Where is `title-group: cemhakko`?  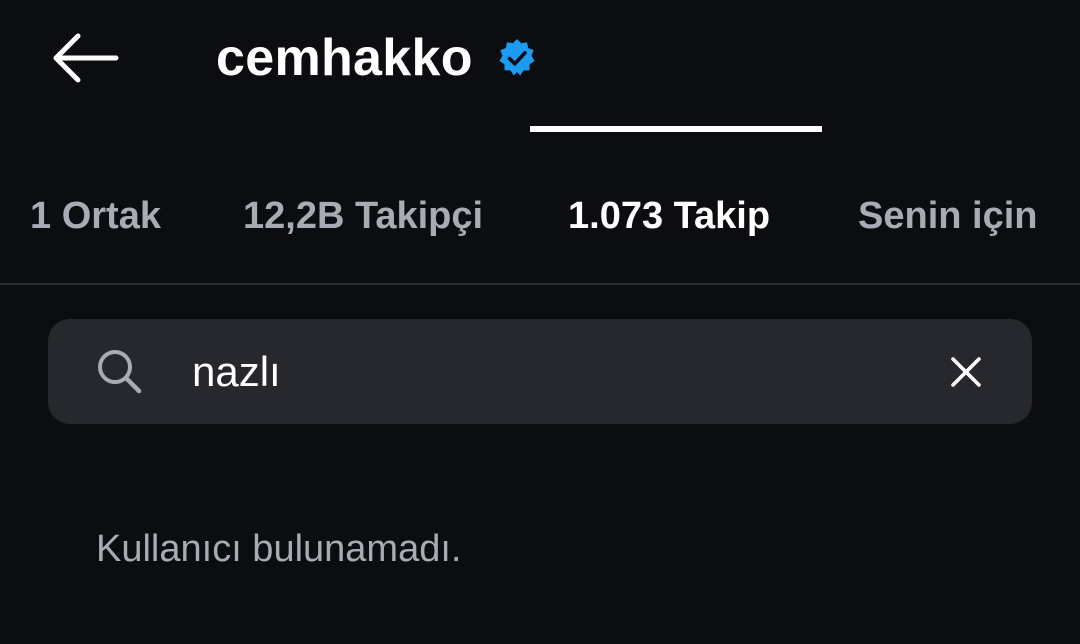
title-group: cemhakko is located at coordinates (376, 58).